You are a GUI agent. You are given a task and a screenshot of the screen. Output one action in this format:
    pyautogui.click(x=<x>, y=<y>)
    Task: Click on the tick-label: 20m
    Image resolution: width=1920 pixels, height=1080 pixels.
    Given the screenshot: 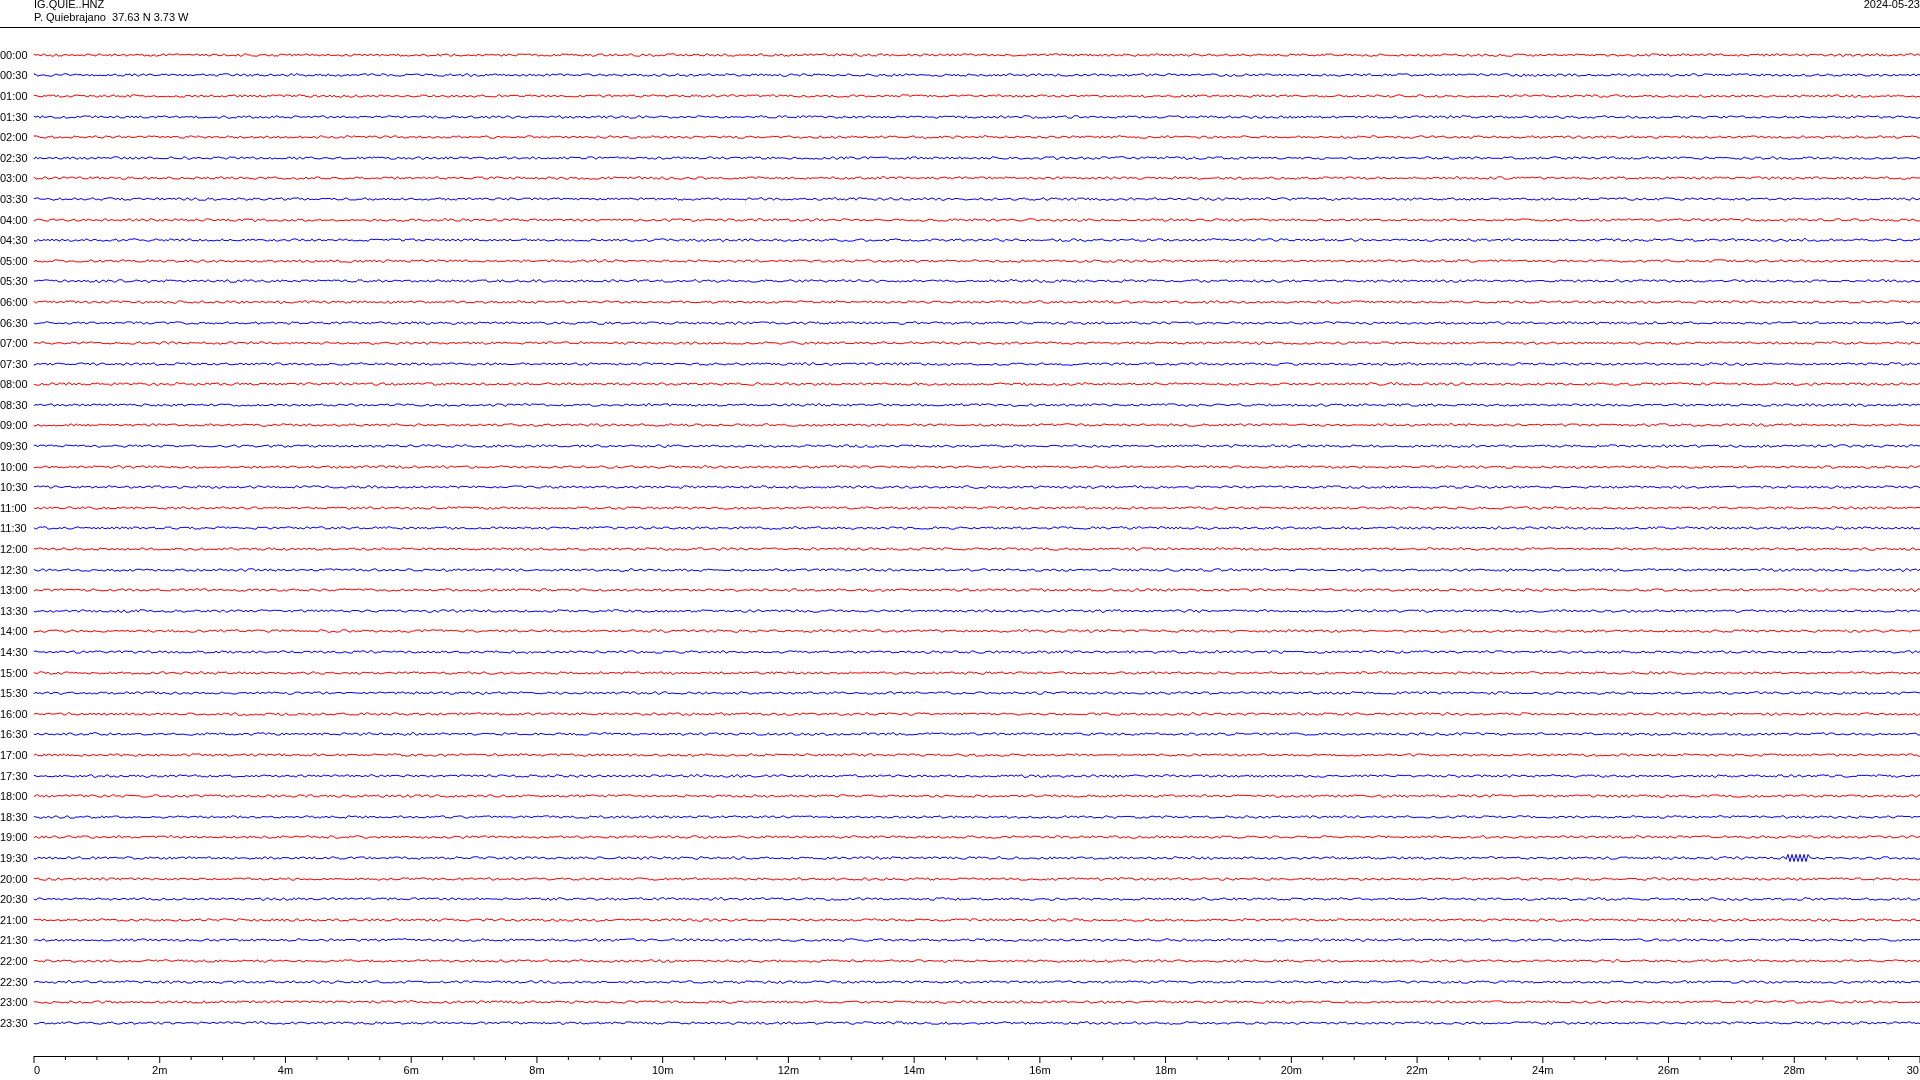 What is the action you would take?
    pyautogui.click(x=1291, y=1070)
    